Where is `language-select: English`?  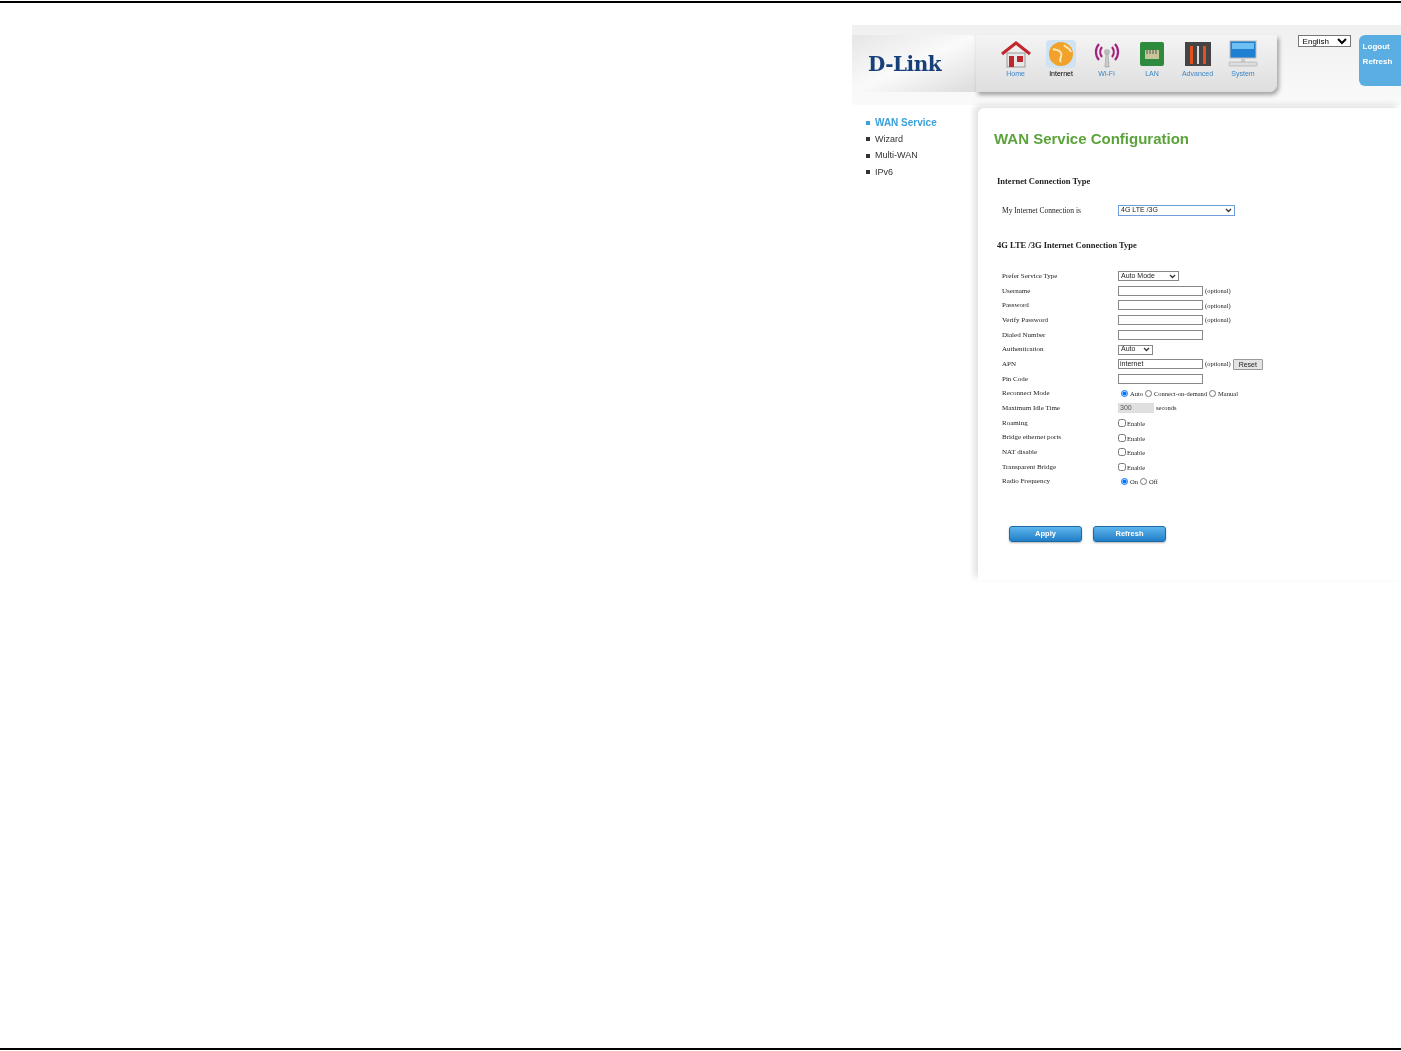 language-select: English is located at coordinates (1324, 41).